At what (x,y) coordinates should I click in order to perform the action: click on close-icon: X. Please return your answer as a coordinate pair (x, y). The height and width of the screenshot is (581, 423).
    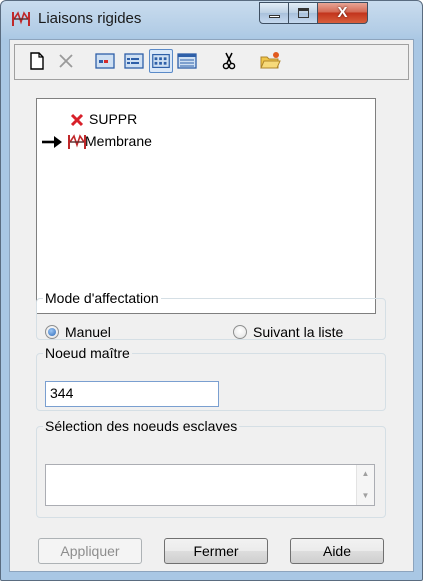
    Looking at the image, I should click on (342, 12).